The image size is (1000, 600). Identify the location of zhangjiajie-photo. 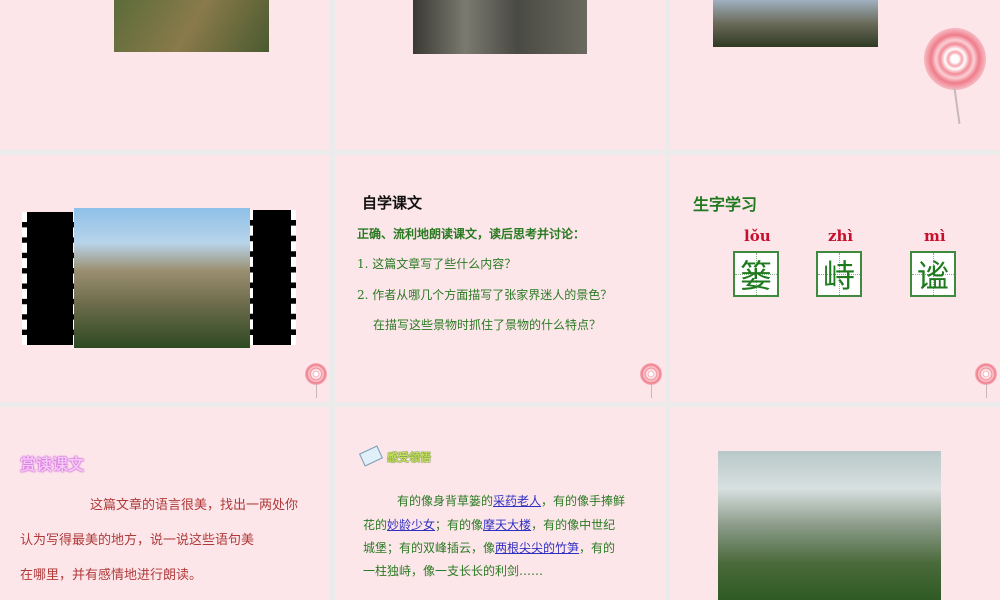
(162, 278).